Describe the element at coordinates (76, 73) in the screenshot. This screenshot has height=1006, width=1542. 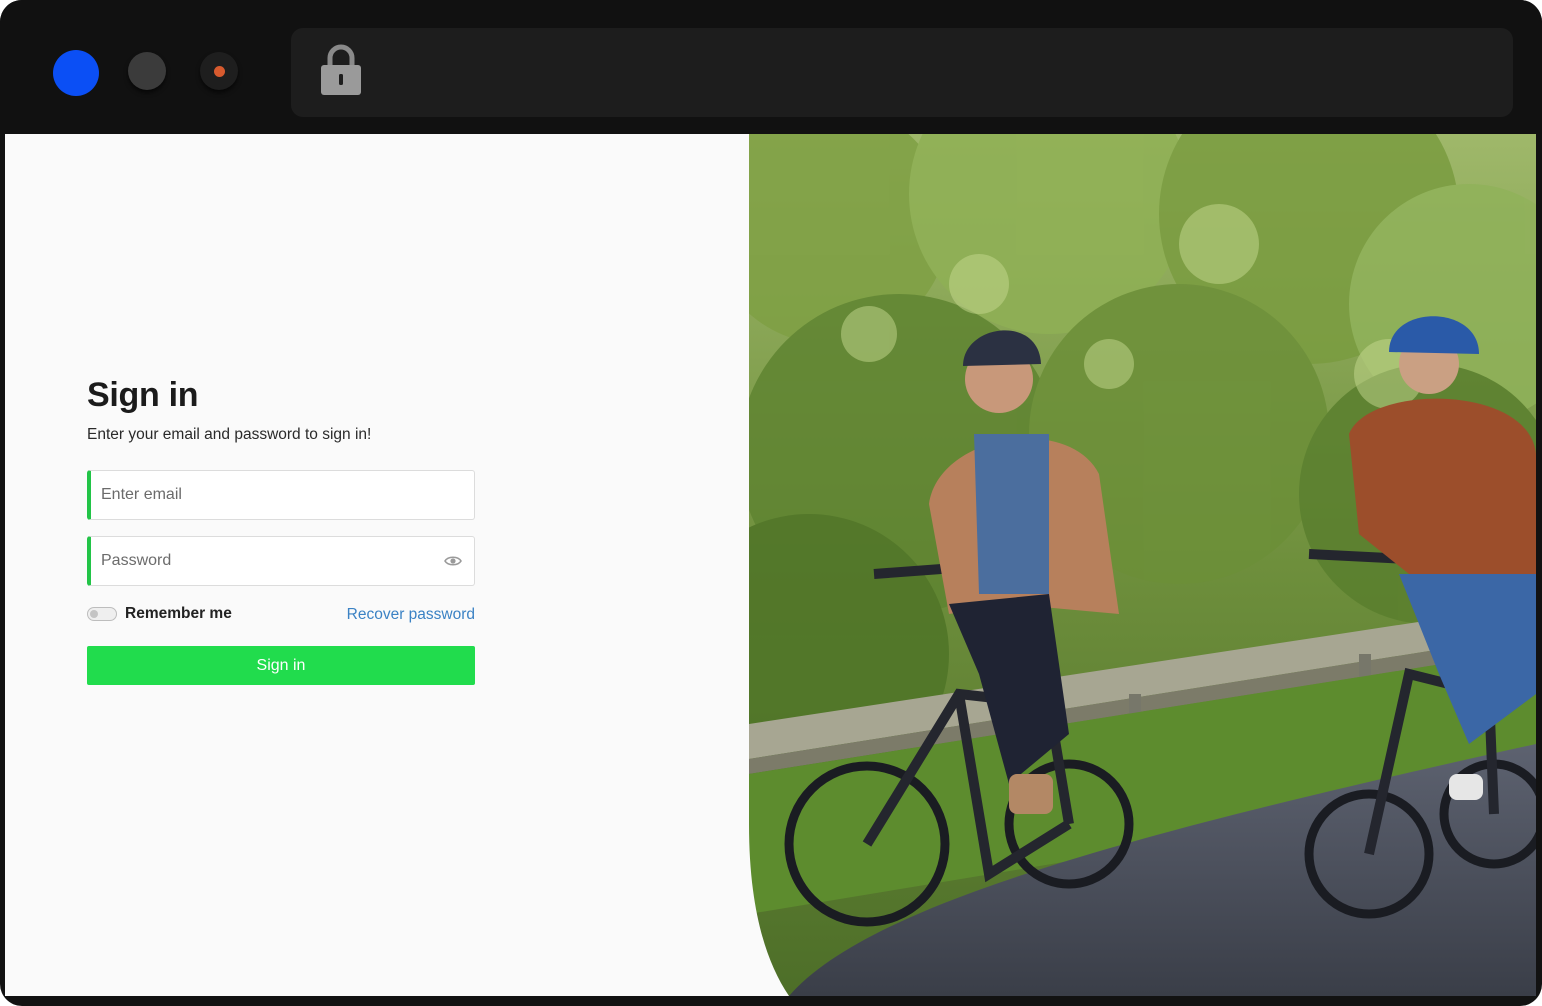
I see `window-control-blue` at that location.